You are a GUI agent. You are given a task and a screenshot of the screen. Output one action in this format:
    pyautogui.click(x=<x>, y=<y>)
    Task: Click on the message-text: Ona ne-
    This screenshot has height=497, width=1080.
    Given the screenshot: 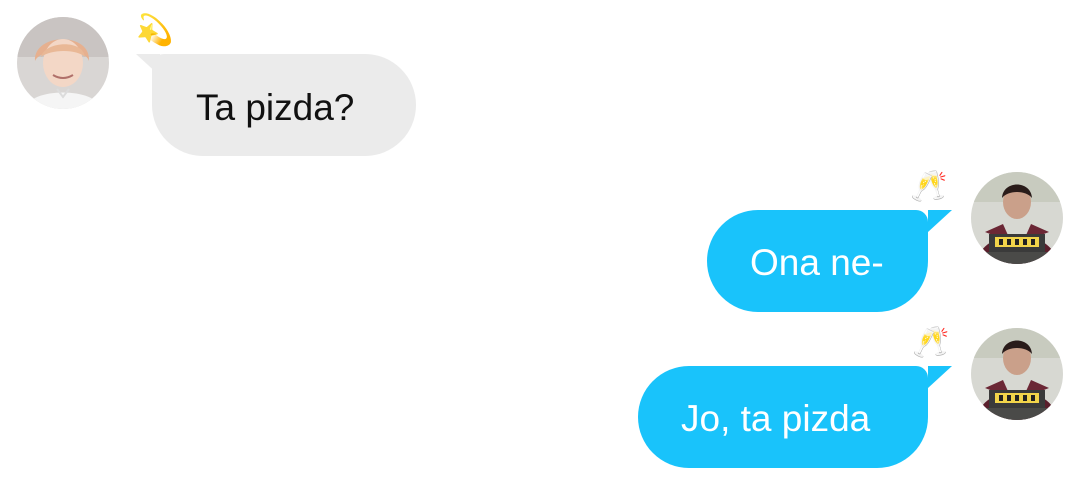 What is the action you would take?
    pyautogui.click(x=817, y=262)
    